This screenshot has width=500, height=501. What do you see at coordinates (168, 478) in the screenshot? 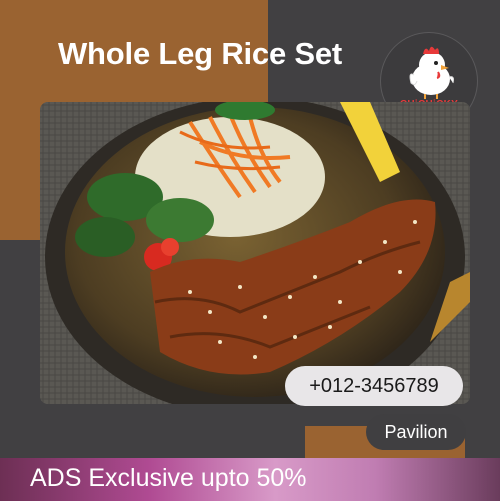
I see `promo-text: ADS Exclusive upto 50%` at bounding box center [168, 478].